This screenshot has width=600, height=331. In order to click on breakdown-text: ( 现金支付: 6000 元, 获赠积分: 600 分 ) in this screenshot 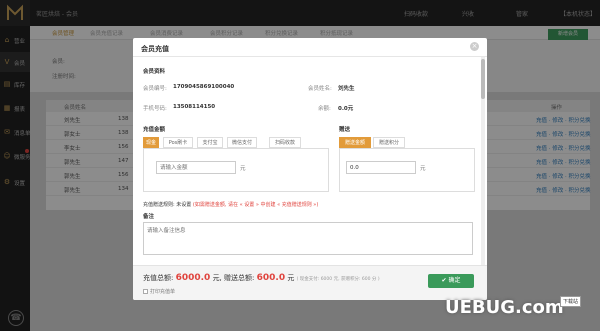, I will do `click(338, 279)`.